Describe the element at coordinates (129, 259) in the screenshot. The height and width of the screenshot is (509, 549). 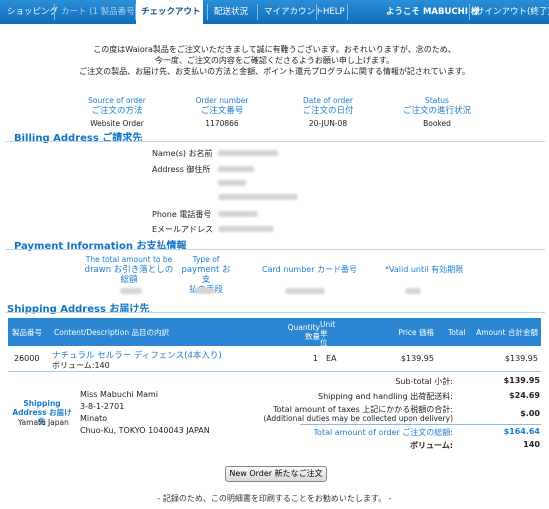
I see `payment-col-amount-l1: The total amount to be` at that location.